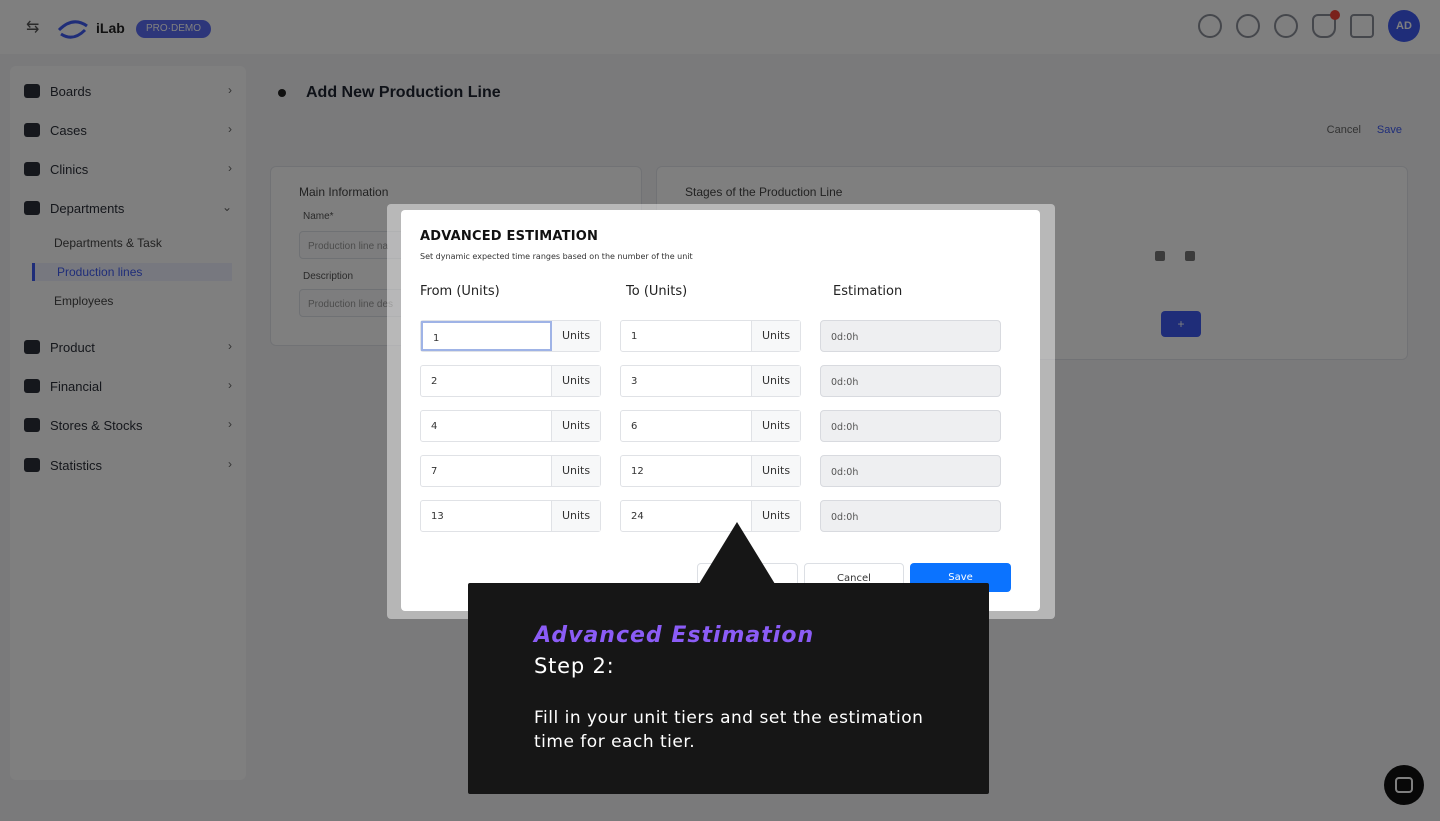 Image resolution: width=1440 pixels, height=821 pixels. What do you see at coordinates (486, 516) in the screenshot?
I see `from-units-value: 13` at bounding box center [486, 516].